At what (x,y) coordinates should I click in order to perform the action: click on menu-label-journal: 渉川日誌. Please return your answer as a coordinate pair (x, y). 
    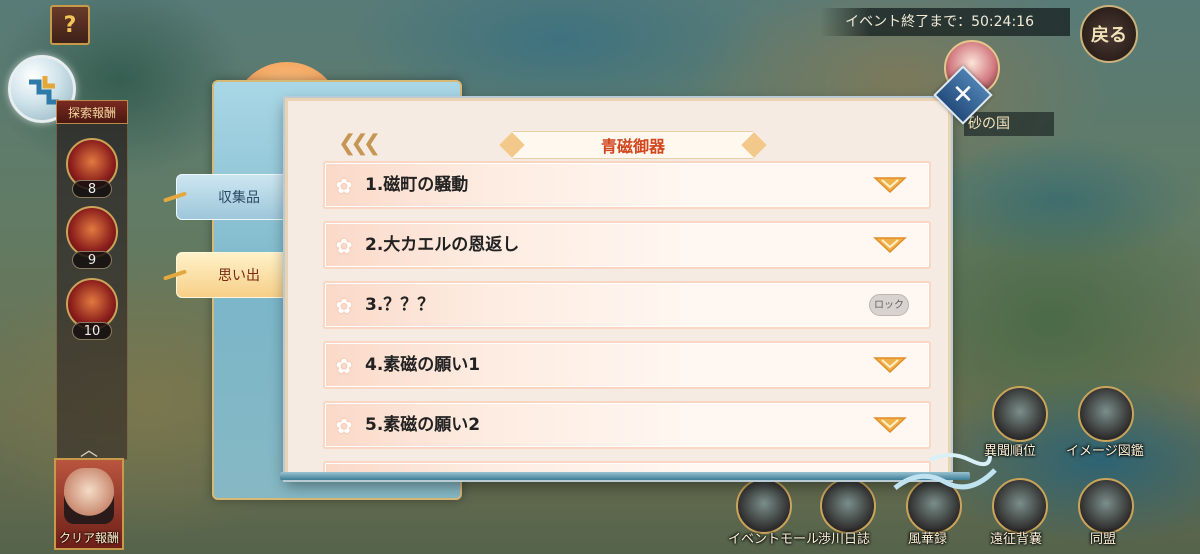
    Looking at the image, I should click on (844, 539).